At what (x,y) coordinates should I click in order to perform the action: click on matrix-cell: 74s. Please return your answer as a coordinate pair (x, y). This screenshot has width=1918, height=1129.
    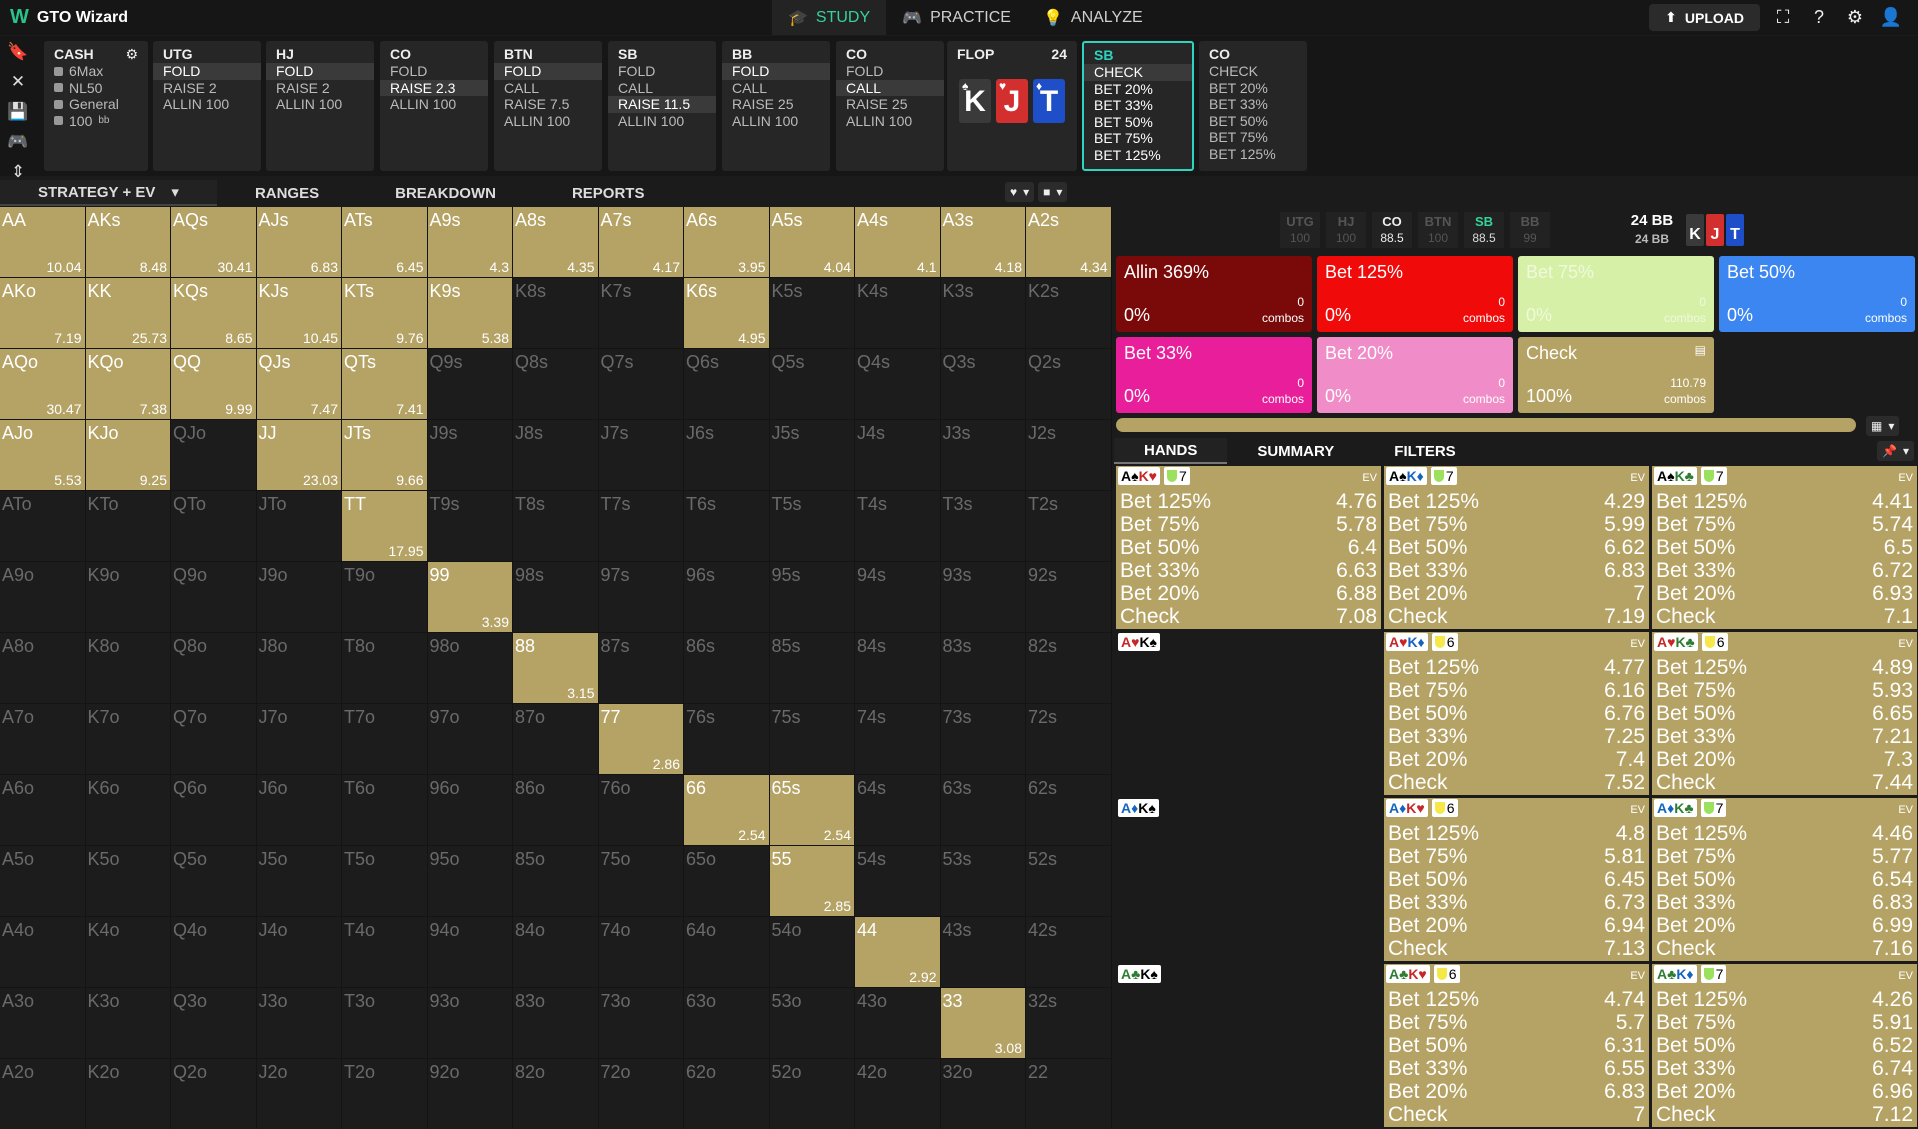
    Looking at the image, I should click on (898, 739).